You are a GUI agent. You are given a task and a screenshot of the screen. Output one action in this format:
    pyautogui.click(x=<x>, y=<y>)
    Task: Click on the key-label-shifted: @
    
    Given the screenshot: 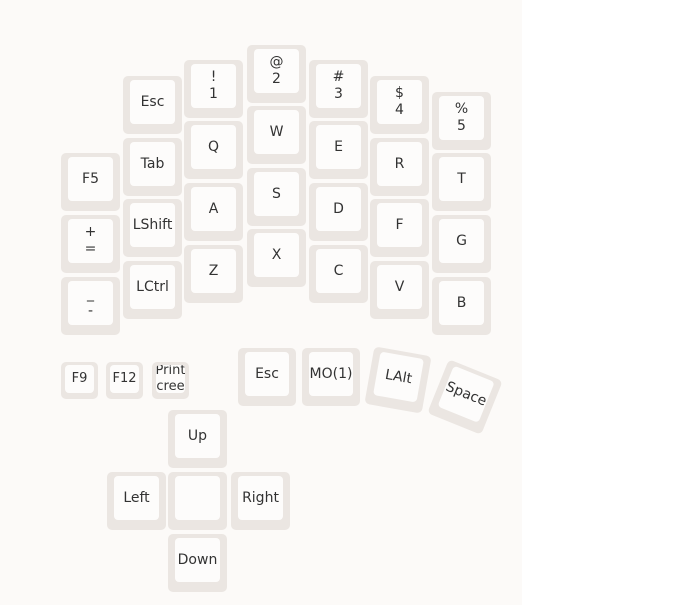 What is the action you would take?
    pyautogui.click(x=276, y=62)
    